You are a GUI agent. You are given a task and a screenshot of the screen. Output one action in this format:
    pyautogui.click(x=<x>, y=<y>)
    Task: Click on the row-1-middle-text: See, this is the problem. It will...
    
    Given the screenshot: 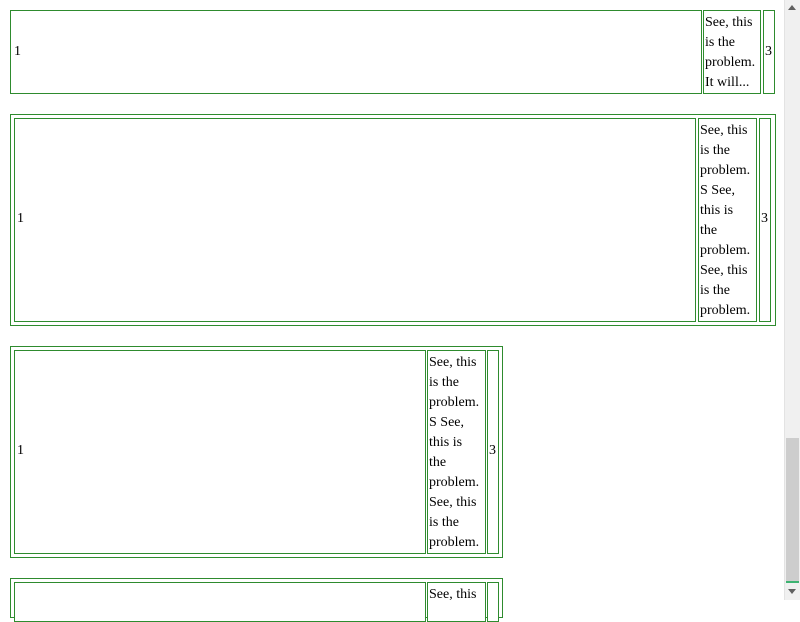 What is the action you would take?
    pyautogui.click(x=730, y=52)
    